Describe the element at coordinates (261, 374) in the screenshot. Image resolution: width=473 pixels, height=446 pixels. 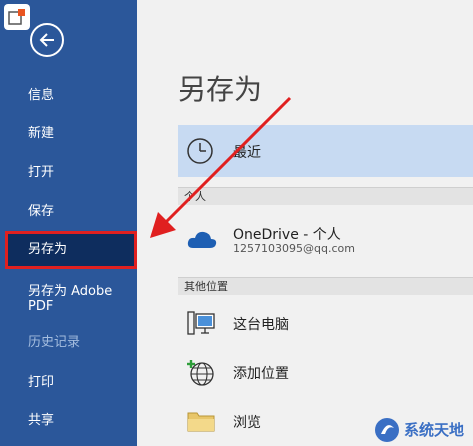
I see `add-place-label: 添加位置` at that location.